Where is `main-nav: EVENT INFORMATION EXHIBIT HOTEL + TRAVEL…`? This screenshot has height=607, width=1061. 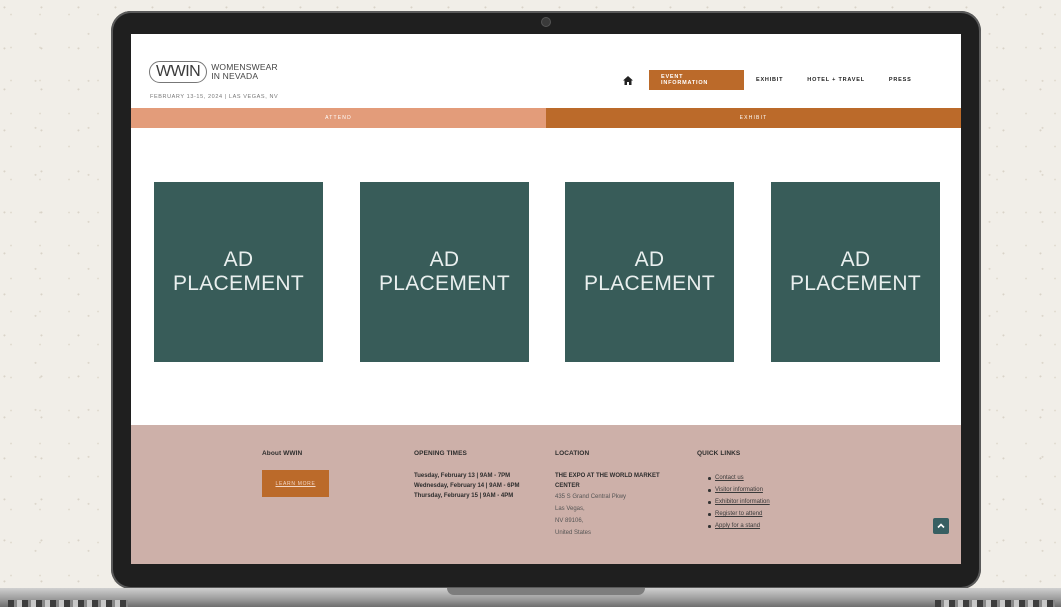
main-nav: EVENT INFORMATION EXHIBIT HOTEL + TRAVEL… is located at coordinates (771, 80).